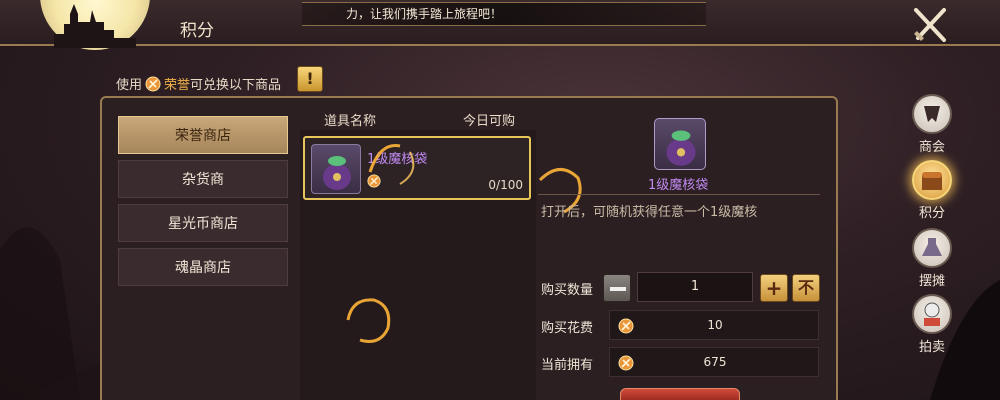 Image resolution: width=1000 pixels, height=400 pixels. Describe the element at coordinates (203, 223) in the screenshot. I see `tab-starlight-shop: 星光币商店` at that location.